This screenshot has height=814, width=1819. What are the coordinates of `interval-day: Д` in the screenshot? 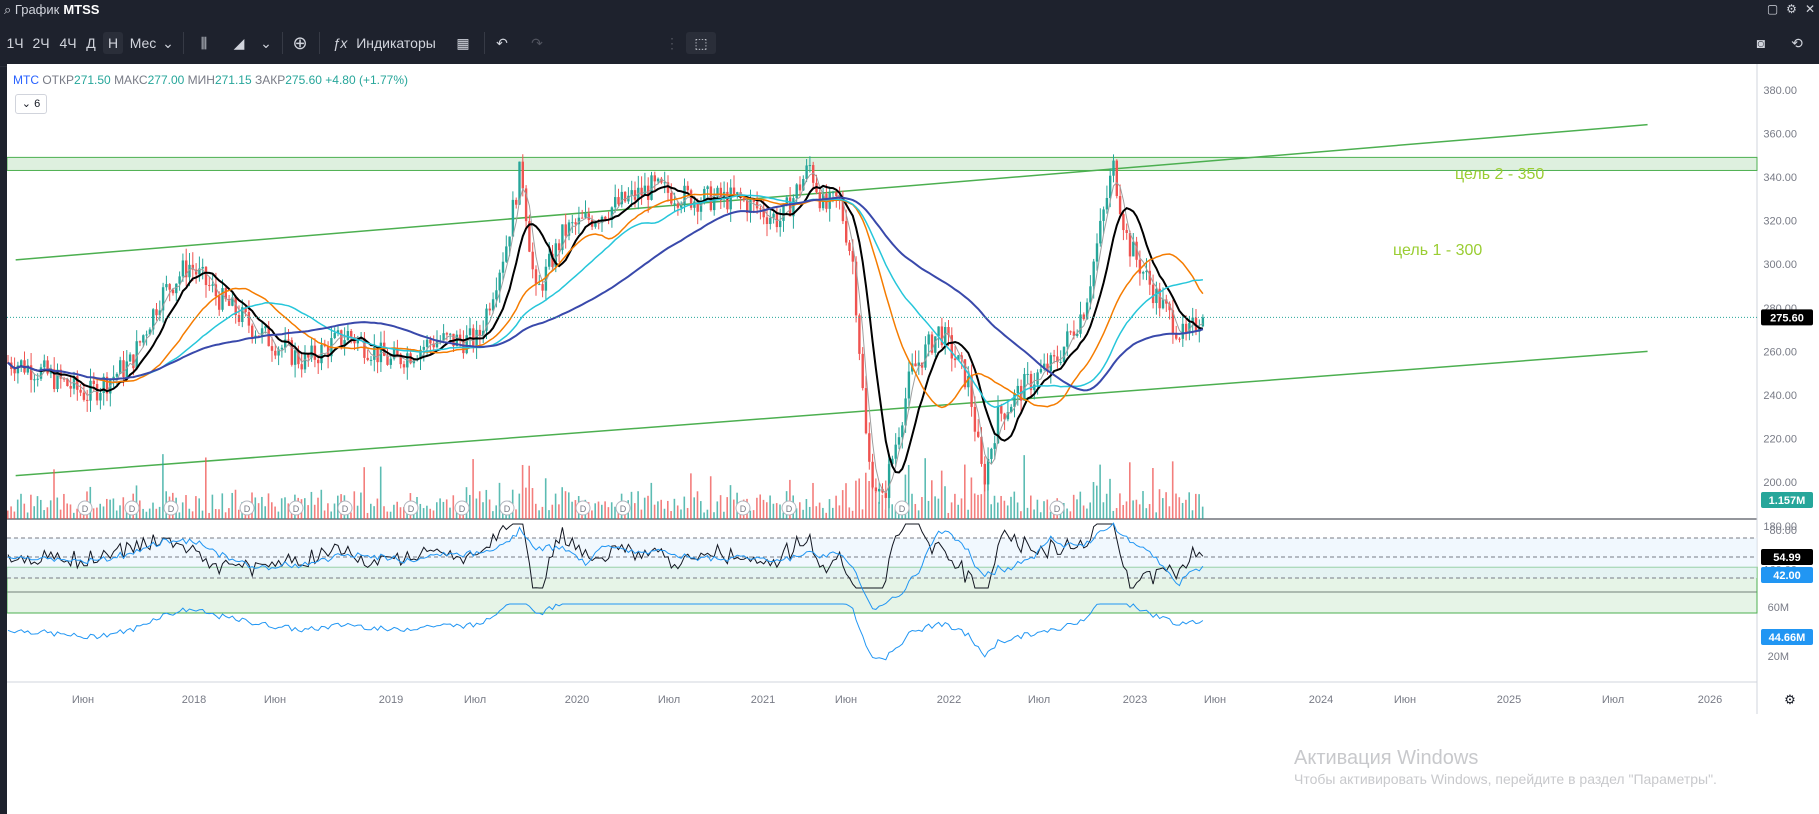 It's located at (91, 43).